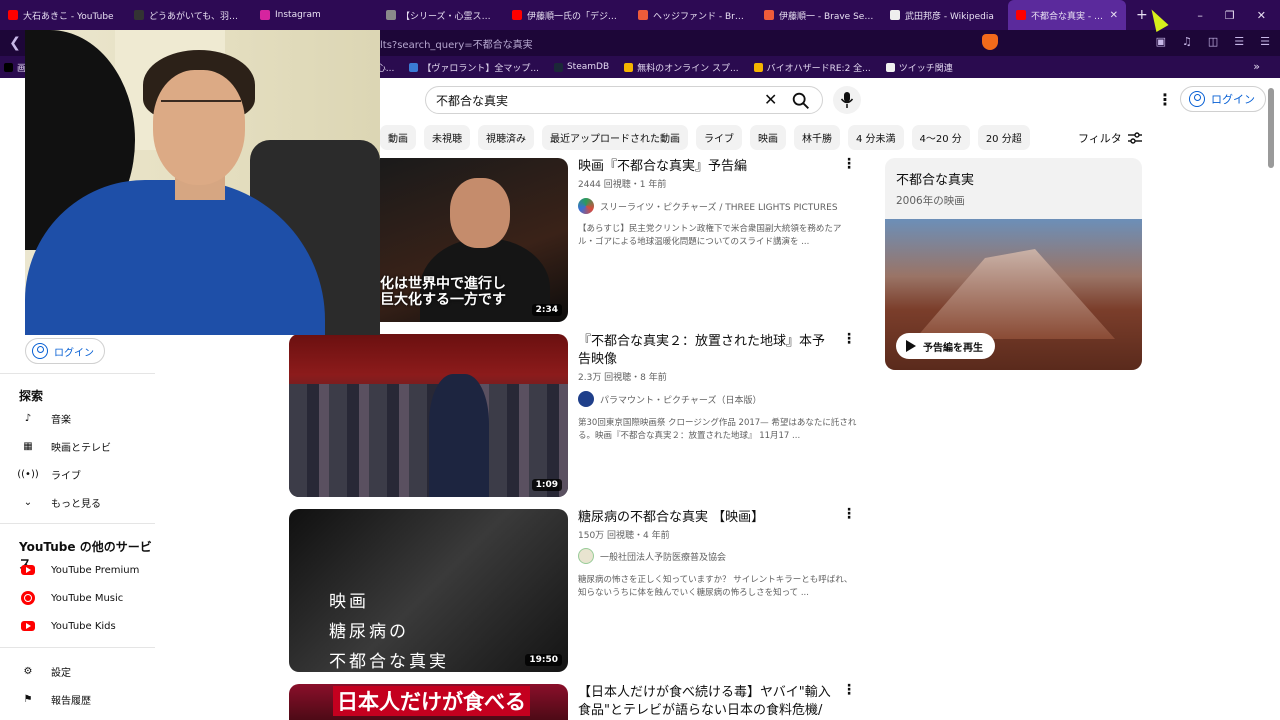 The image size is (1280, 720). I want to click on play-trailer-button: 予告編を再生, so click(945, 346).